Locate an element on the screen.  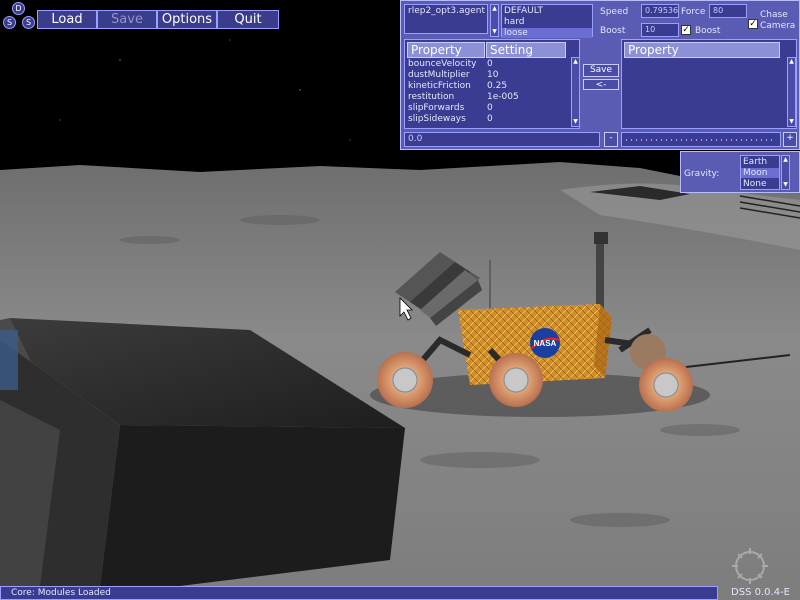
boost-field: 10 is located at coordinates (660, 30).